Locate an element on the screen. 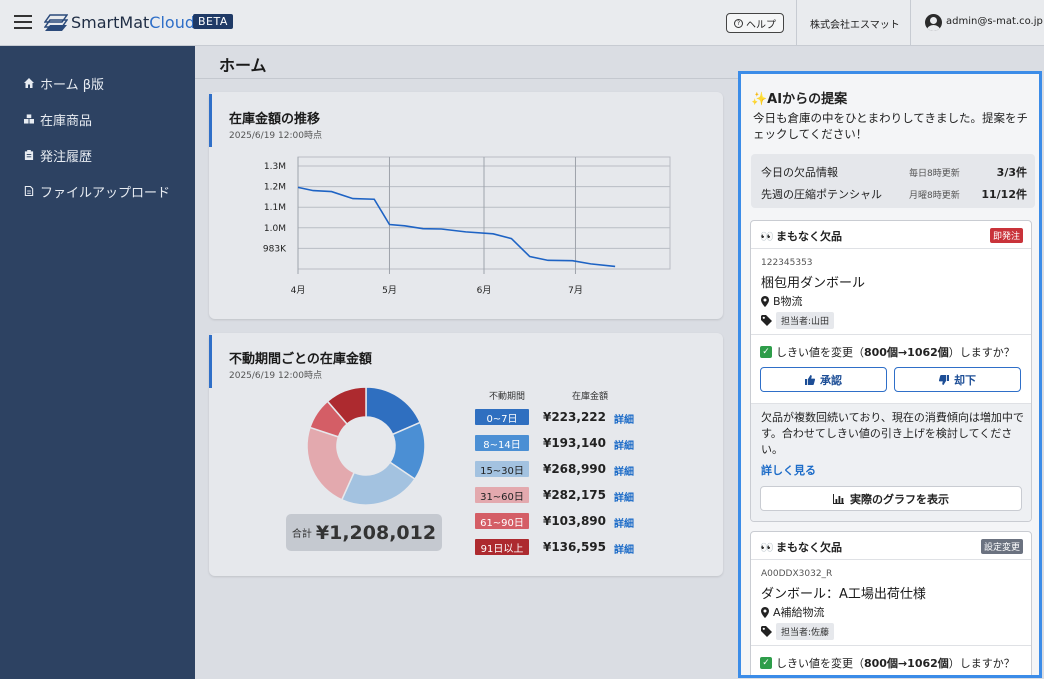 The width and height of the screenshot is (1044, 679). x-tick-label: 4月 is located at coordinates (298, 290).